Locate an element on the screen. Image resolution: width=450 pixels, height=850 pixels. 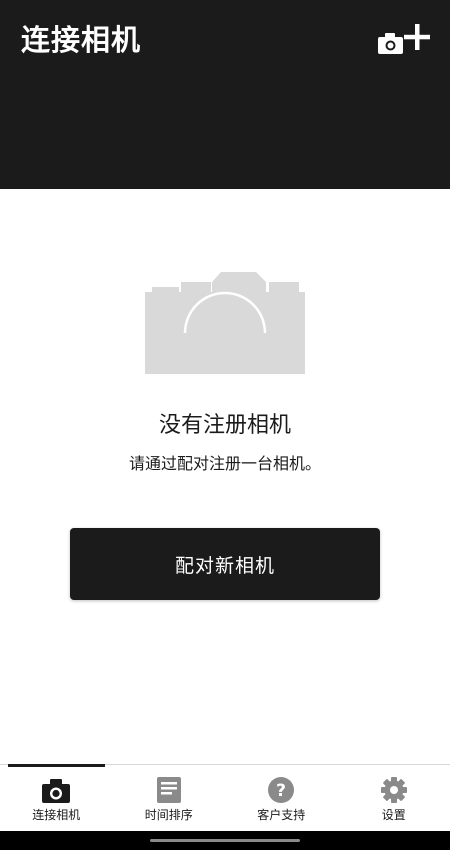
list-icon is located at coordinates (168, 790).